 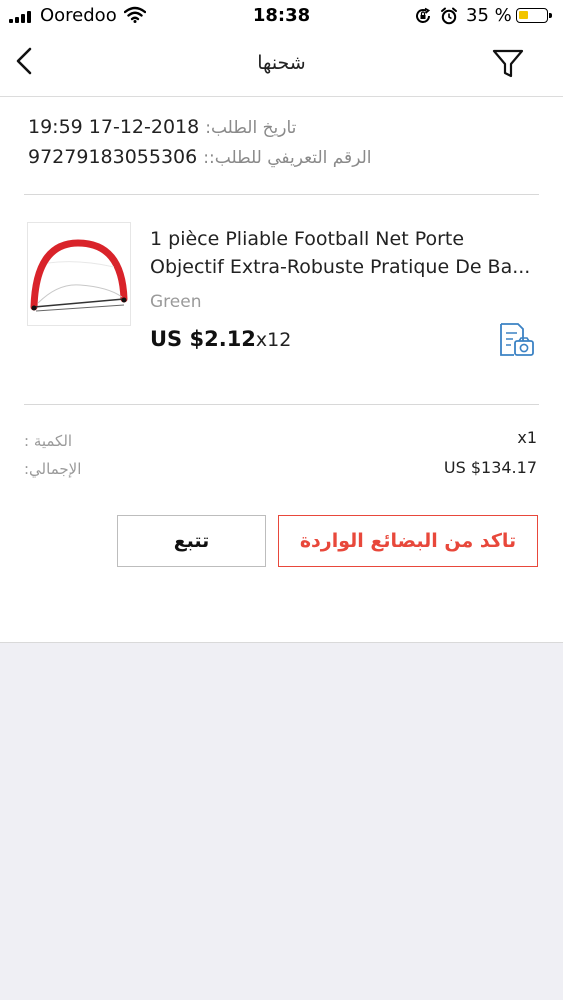 What do you see at coordinates (273, 340) in the screenshot?
I see `product-quantity: x12` at bounding box center [273, 340].